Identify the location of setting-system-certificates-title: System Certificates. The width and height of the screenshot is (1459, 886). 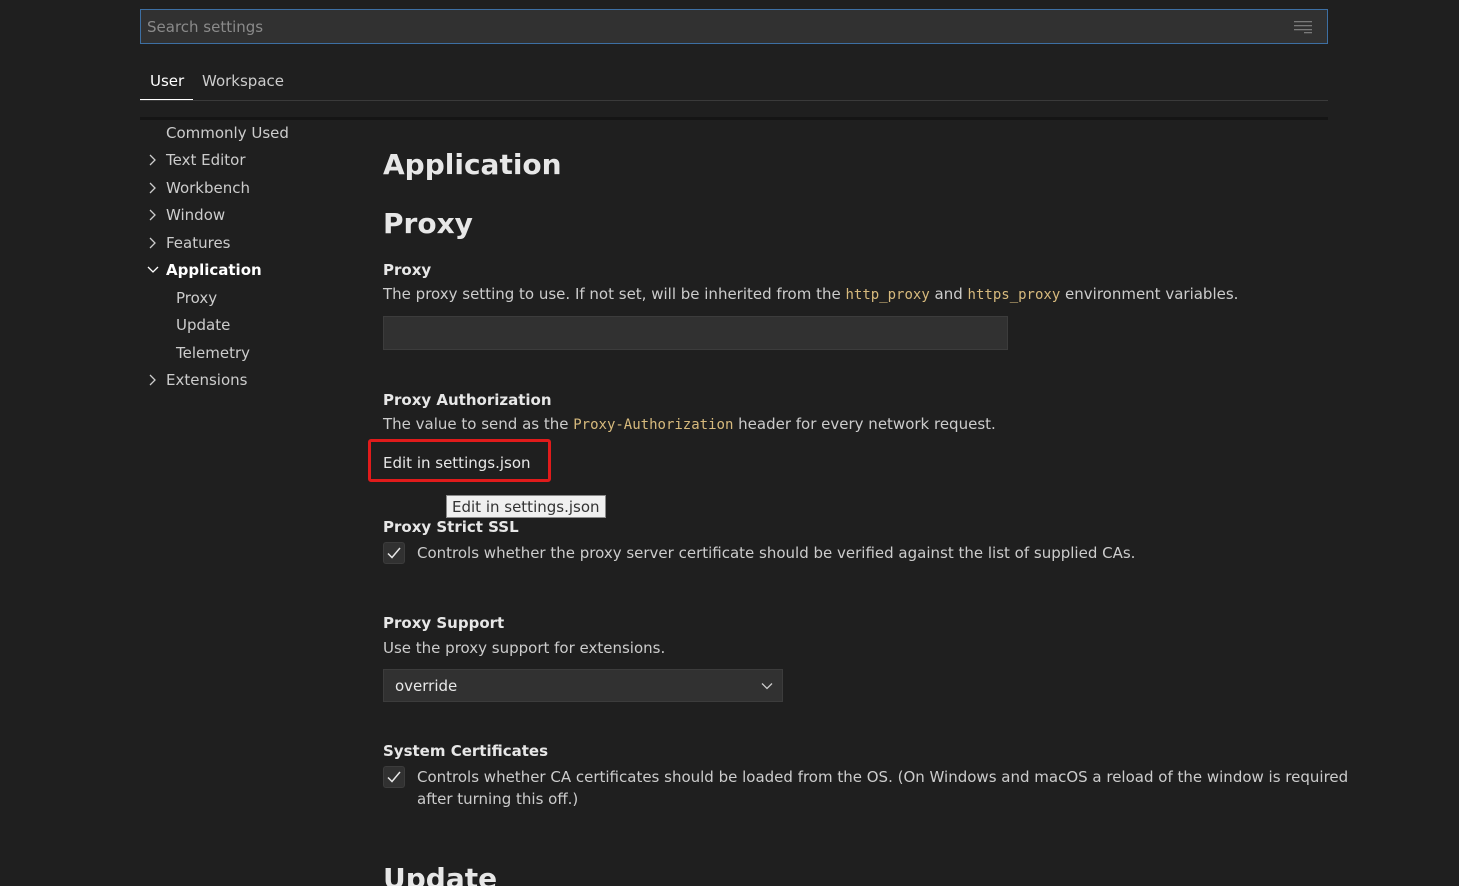
(465, 751).